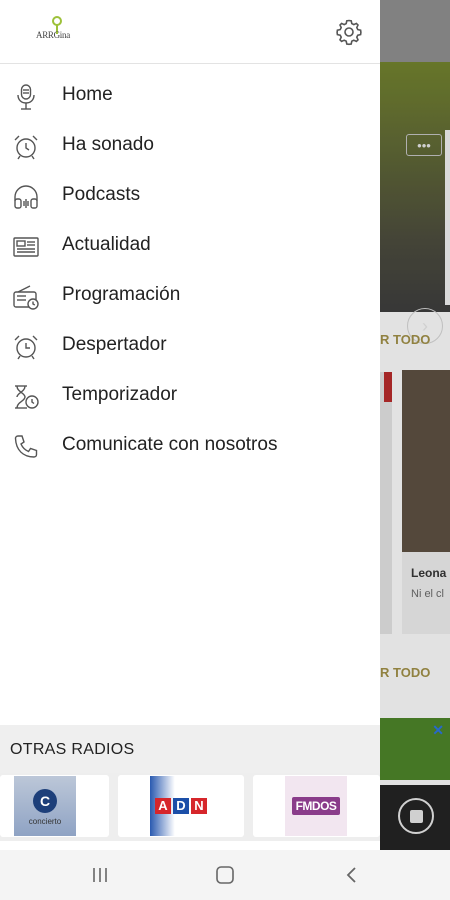 This screenshot has width=450, height=900. What do you see at coordinates (26, 97) in the screenshot?
I see `microphone-icon` at bounding box center [26, 97].